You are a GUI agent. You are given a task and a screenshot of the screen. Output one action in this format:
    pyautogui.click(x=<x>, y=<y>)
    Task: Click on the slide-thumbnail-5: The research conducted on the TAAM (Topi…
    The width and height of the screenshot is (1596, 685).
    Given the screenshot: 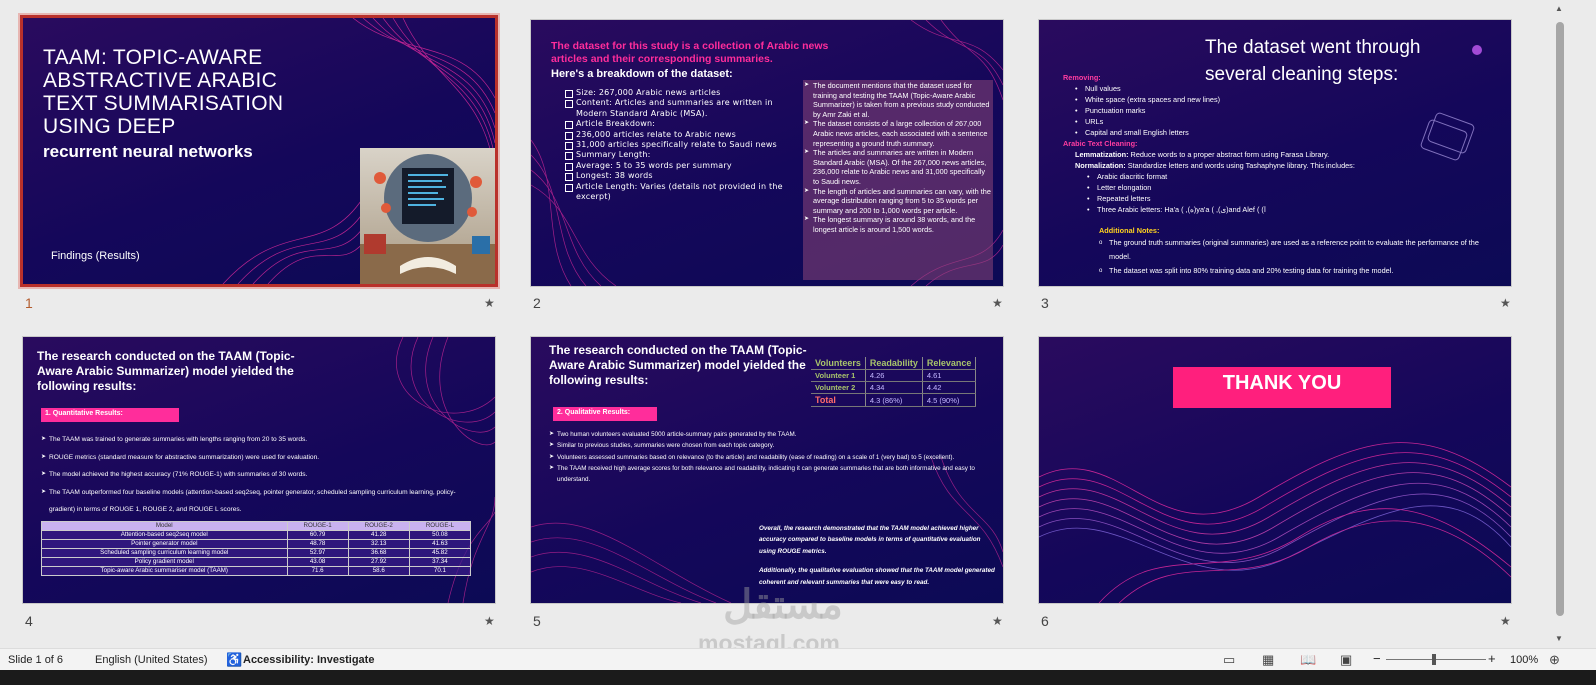 What is the action you would take?
    pyautogui.click(x=767, y=470)
    